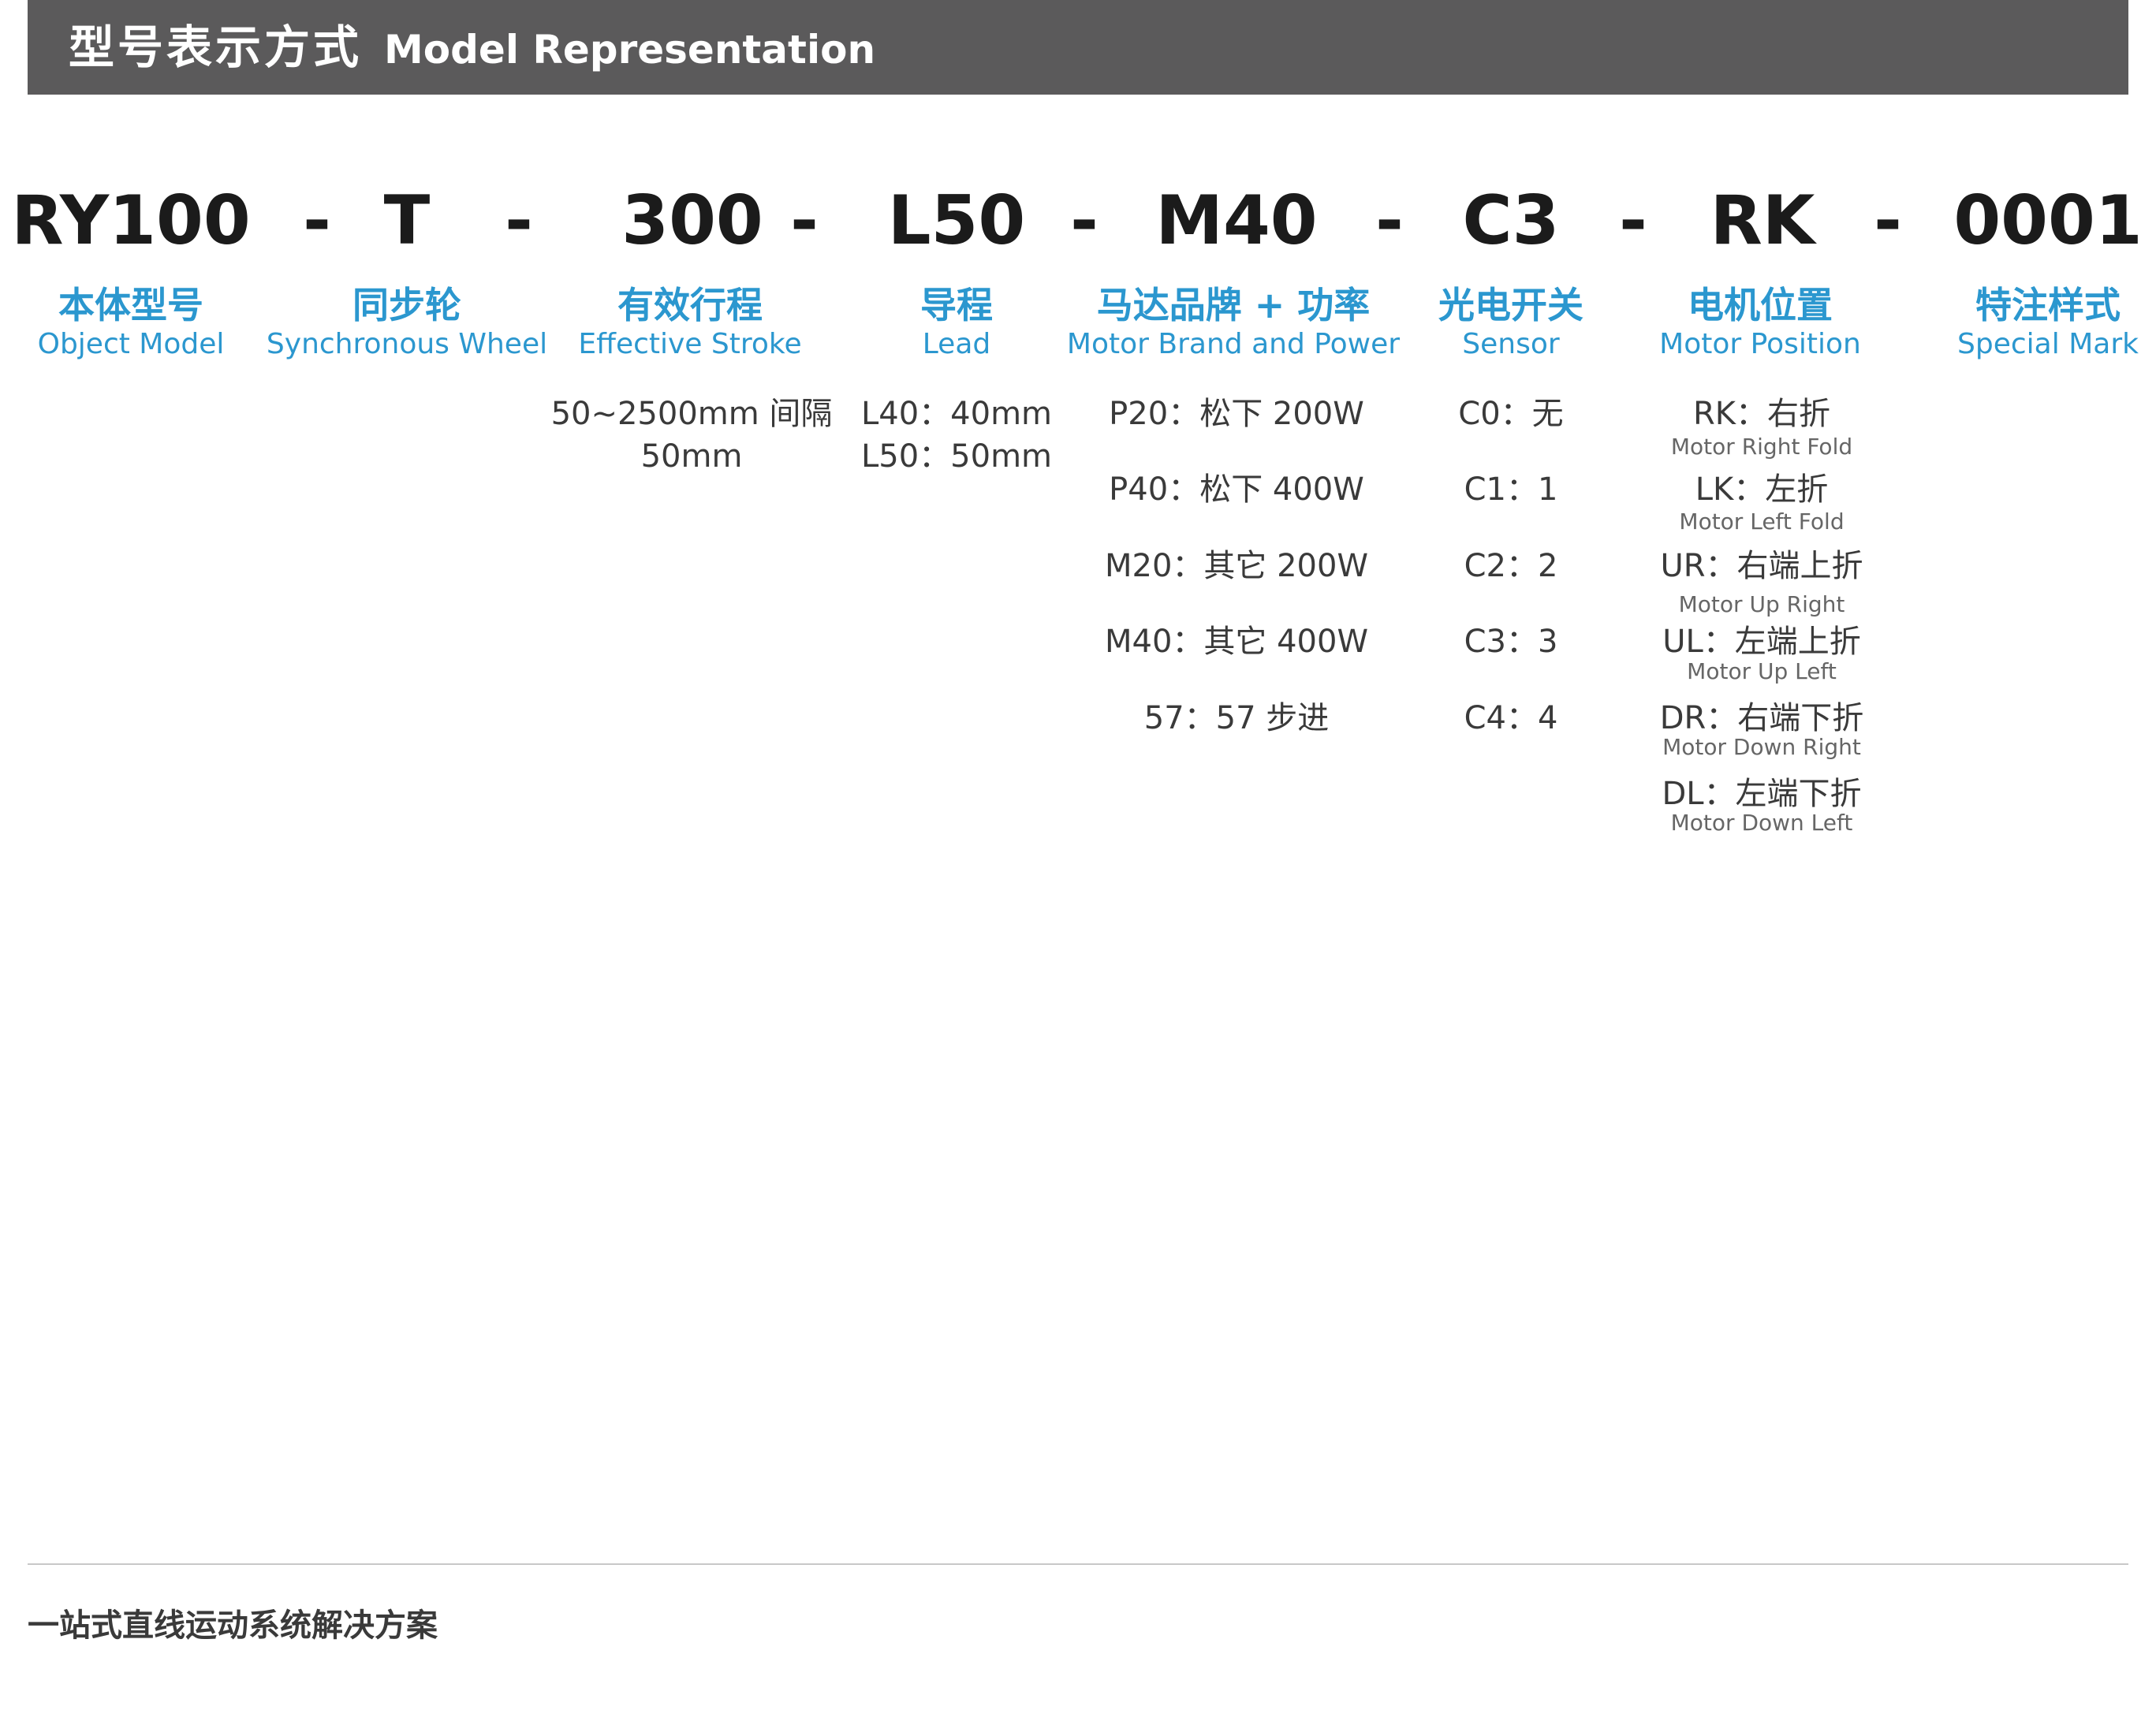 The width and height of the screenshot is (2156, 1736). What do you see at coordinates (407, 220) in the screenshot?
I see `model-code-wheel: T` at bounding box center [407, 220].